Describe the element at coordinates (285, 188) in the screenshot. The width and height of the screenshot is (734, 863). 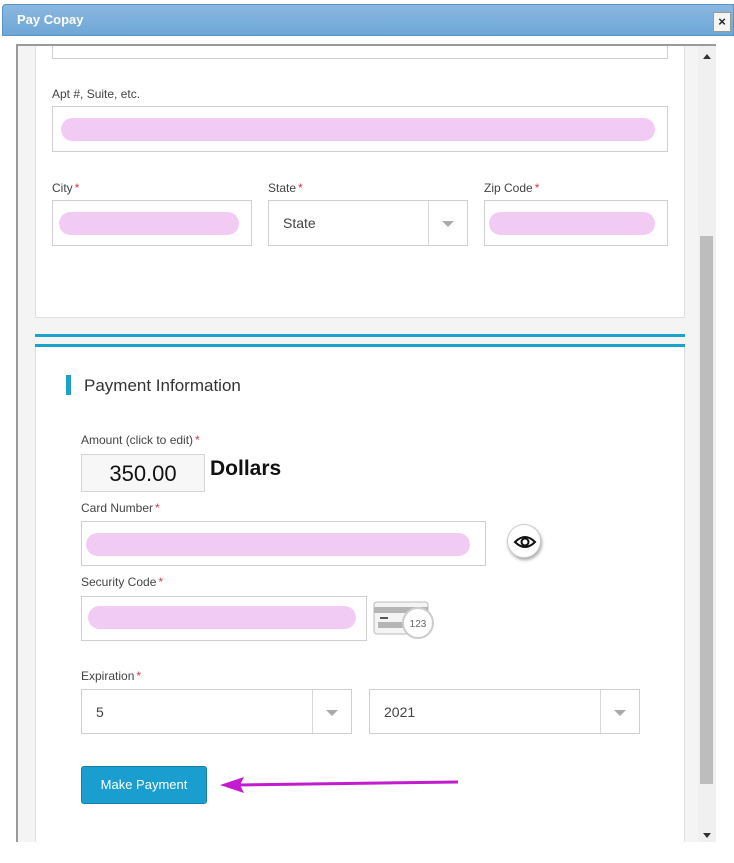
I see `state-label: State *` at that location.